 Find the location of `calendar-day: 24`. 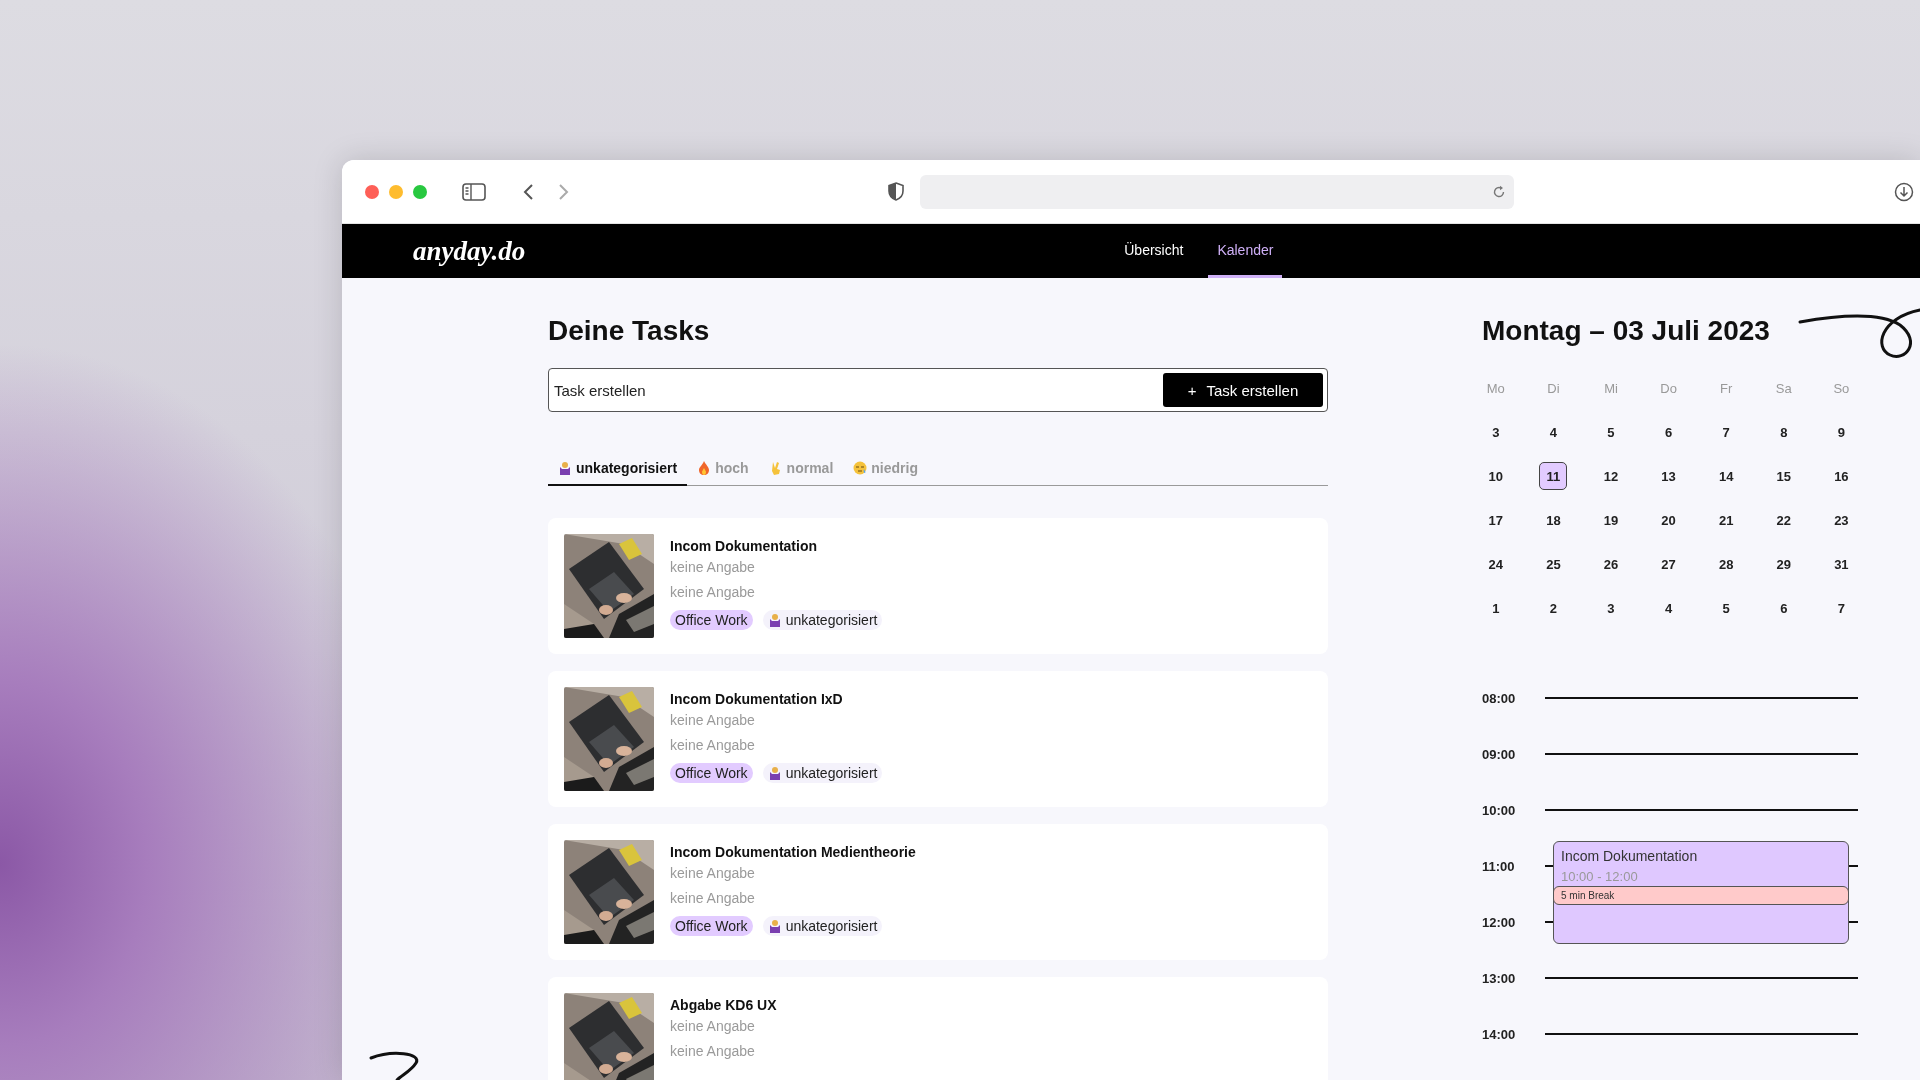

calendar-day: 24 is located at coordinates (1495, 564).